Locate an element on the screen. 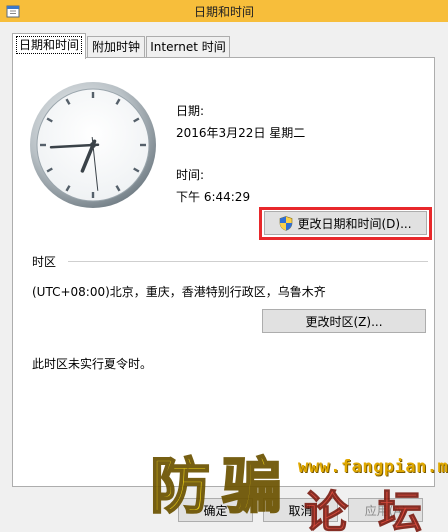  tab-strip: 日期和时间 附加时钟 Internet 时间 is located at coordinates (224, 40).